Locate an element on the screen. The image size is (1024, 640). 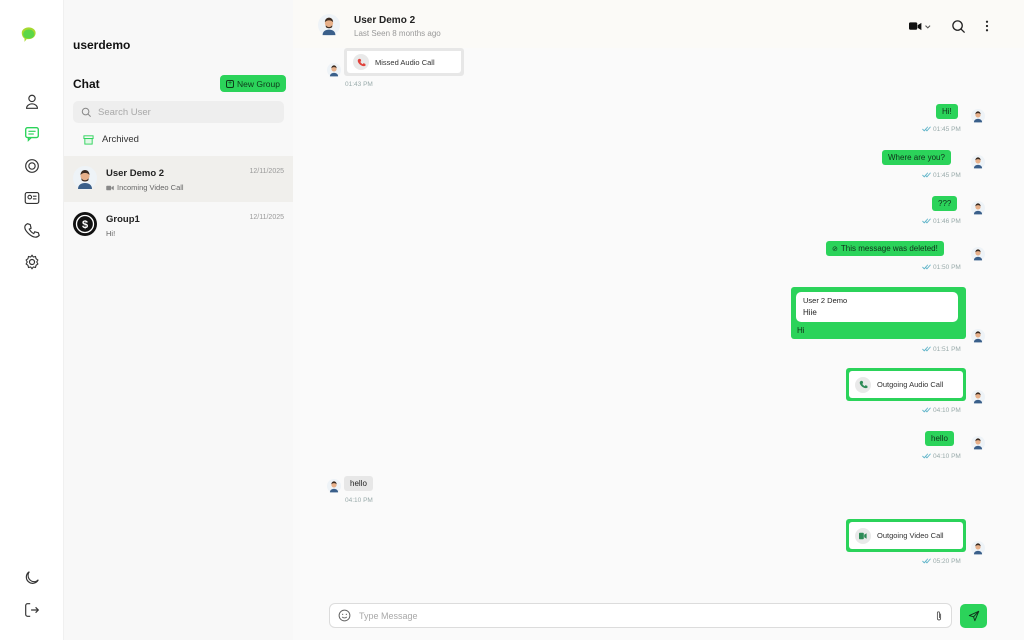
deleted-message-bubble: ⊘ This message was deleted! is located at coordinates (885, 248).